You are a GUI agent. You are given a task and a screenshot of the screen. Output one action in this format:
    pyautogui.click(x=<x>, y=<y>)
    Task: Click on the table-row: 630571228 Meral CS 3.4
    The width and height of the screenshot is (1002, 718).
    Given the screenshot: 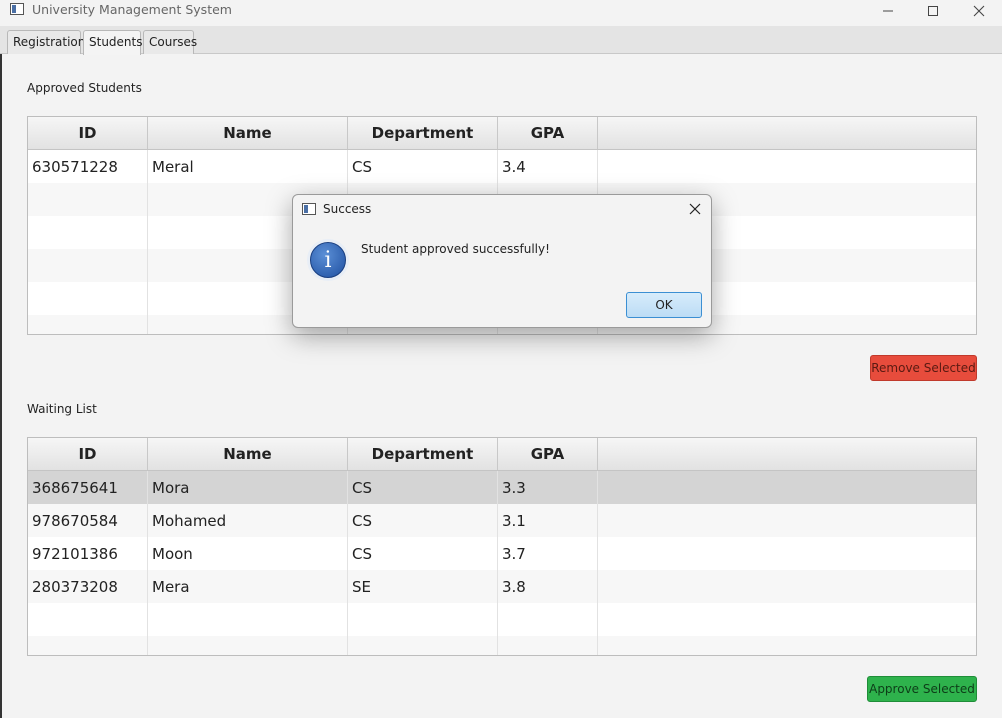 What is the action you would take?
    pyautogui.click(x=502, y=166)
    